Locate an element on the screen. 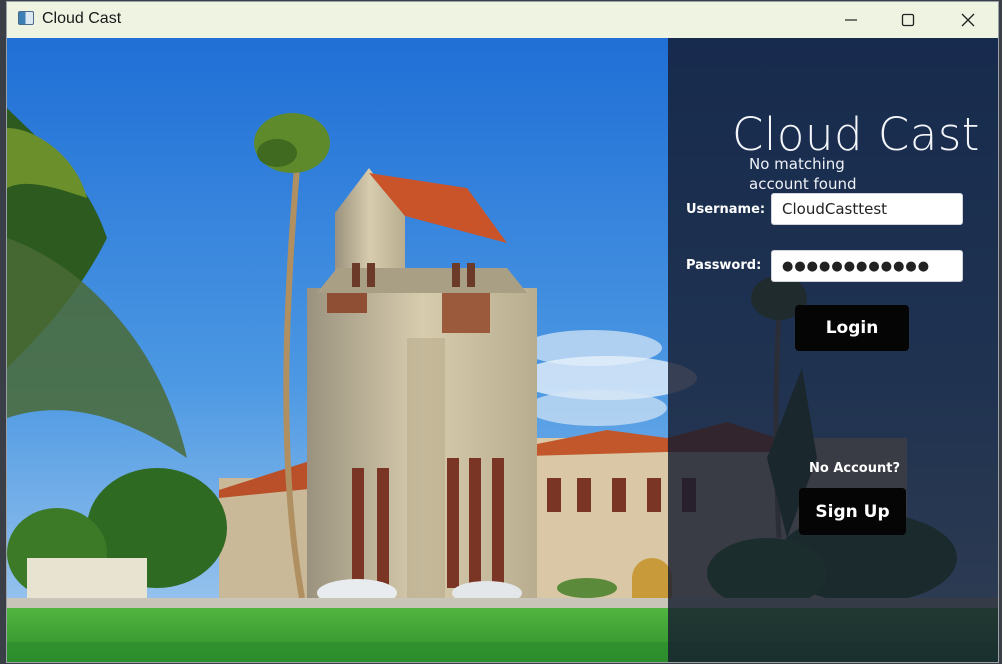  username-input is located at coordinates (867, 209).